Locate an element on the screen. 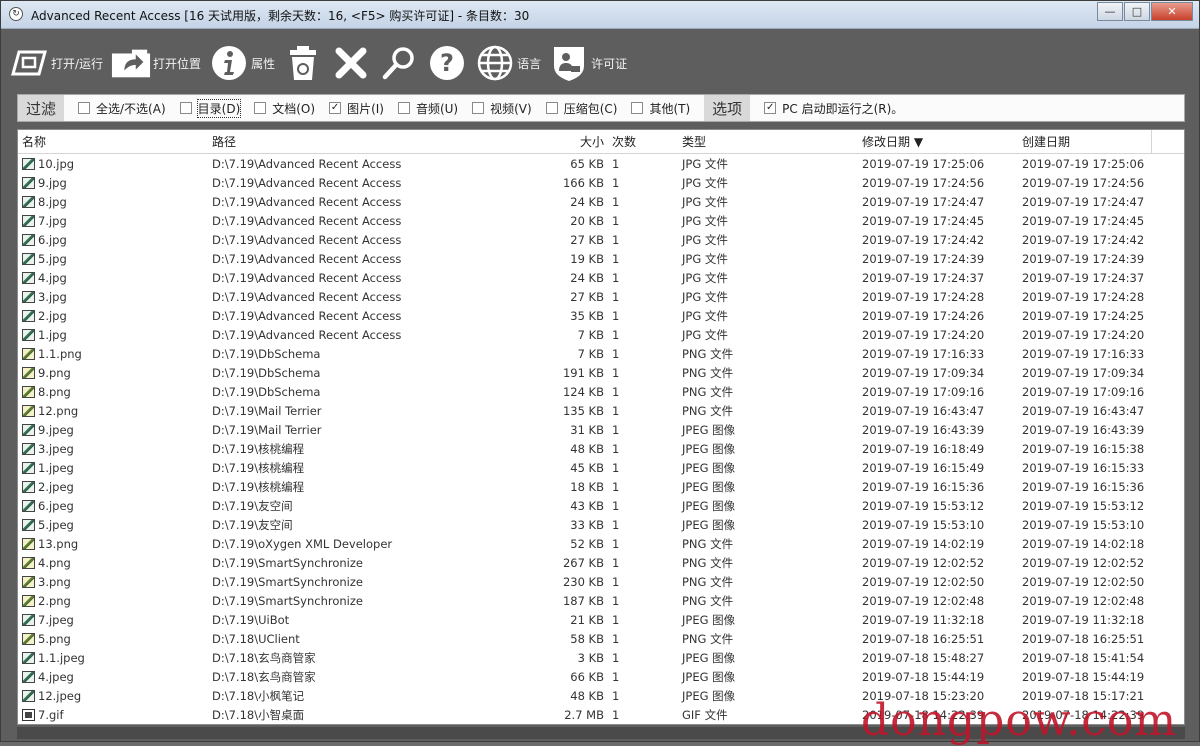 The width and height of the screenshot is (1200, 746). column-header-path: 路径 is located at coordinates (373, 141).